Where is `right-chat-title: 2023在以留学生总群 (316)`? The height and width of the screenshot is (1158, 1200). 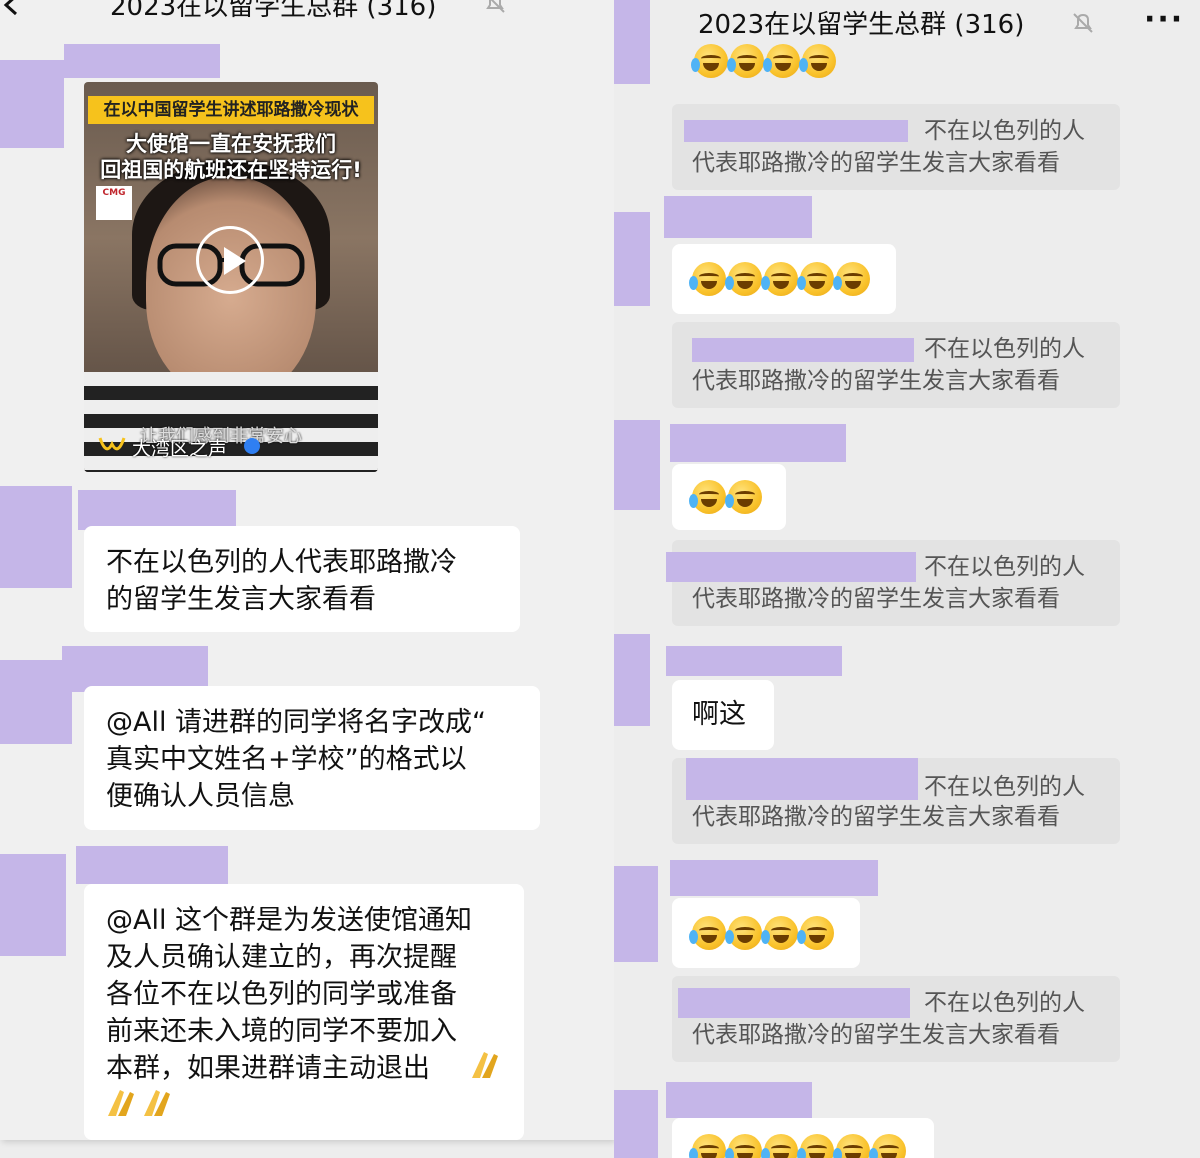
right-chat-title: 2023在以留学生总群 (316) is located at coordinates (861, 25).